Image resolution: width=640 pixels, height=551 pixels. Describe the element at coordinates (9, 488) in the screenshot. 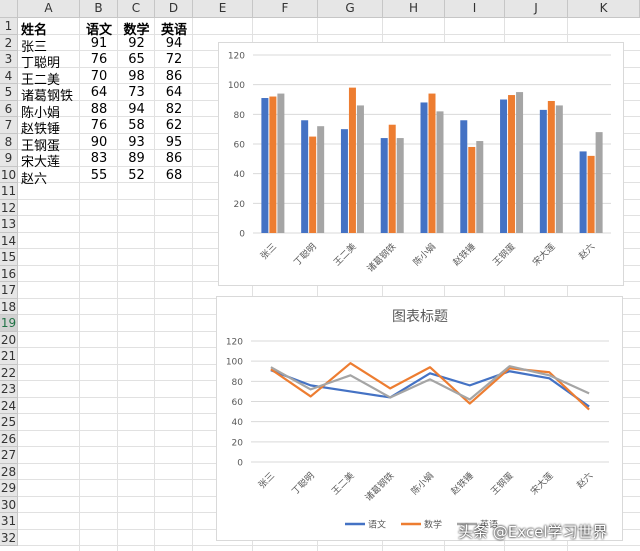

I see `row-header-29: 29` at that location.